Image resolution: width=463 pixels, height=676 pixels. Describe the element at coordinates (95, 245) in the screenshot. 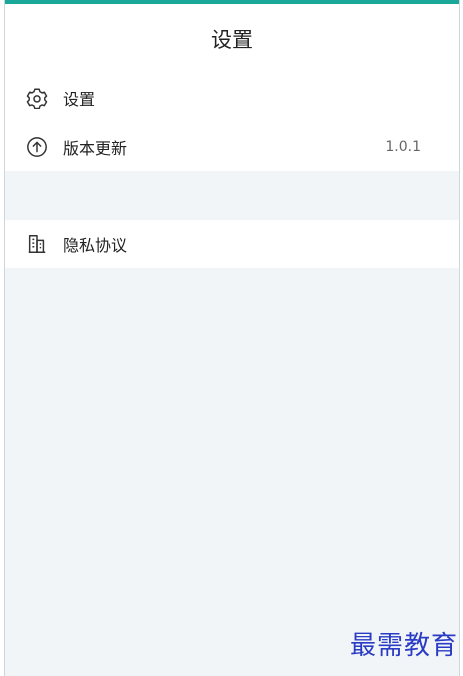

I see `privacy-policy-label: 隐私协议` at that location.